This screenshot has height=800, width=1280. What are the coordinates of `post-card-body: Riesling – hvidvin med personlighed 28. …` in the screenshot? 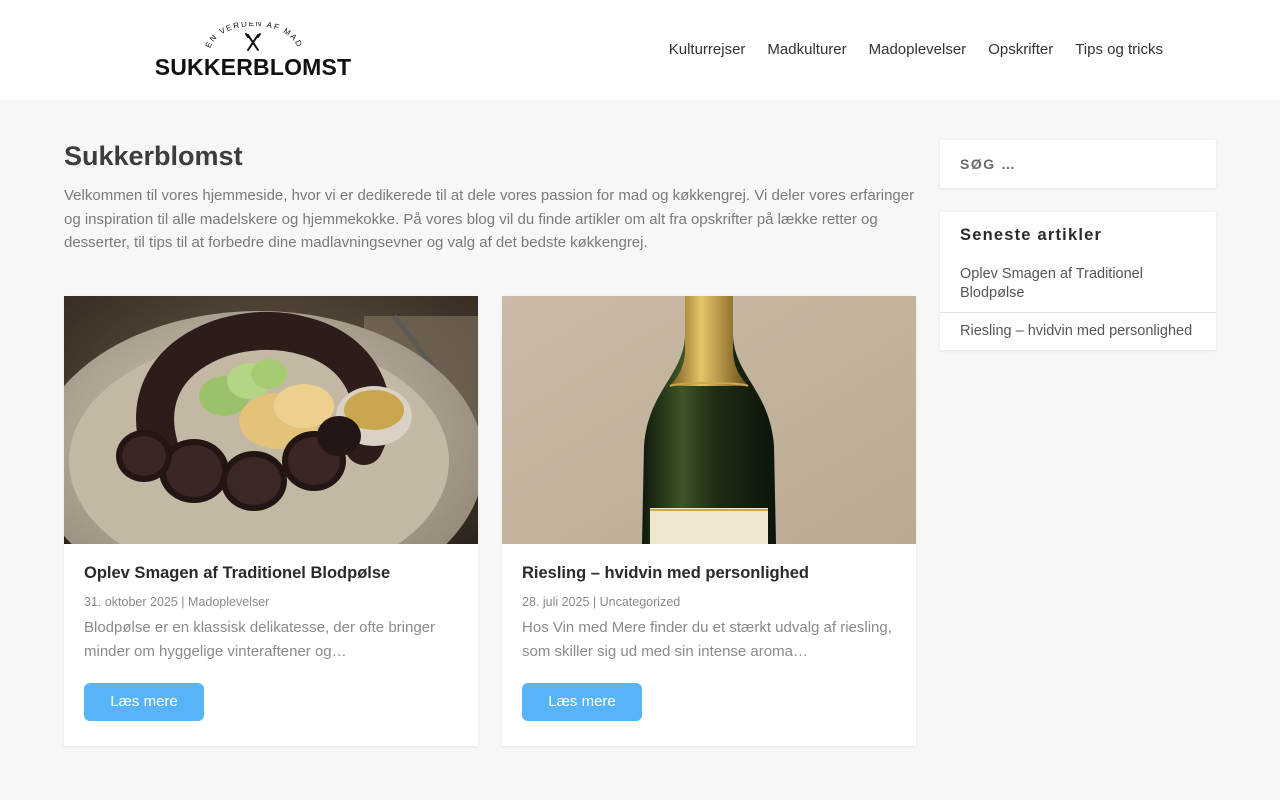 It's located at (709, 632).